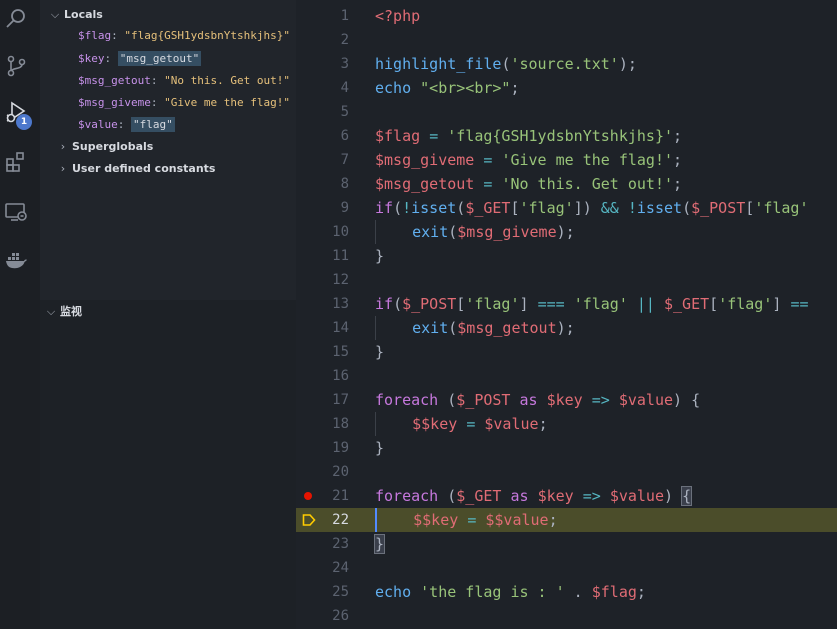 The height and width of the screenshot is (629, 837). I want to click on code-line: 14 exit($msg_getout);, so click(566, 328).